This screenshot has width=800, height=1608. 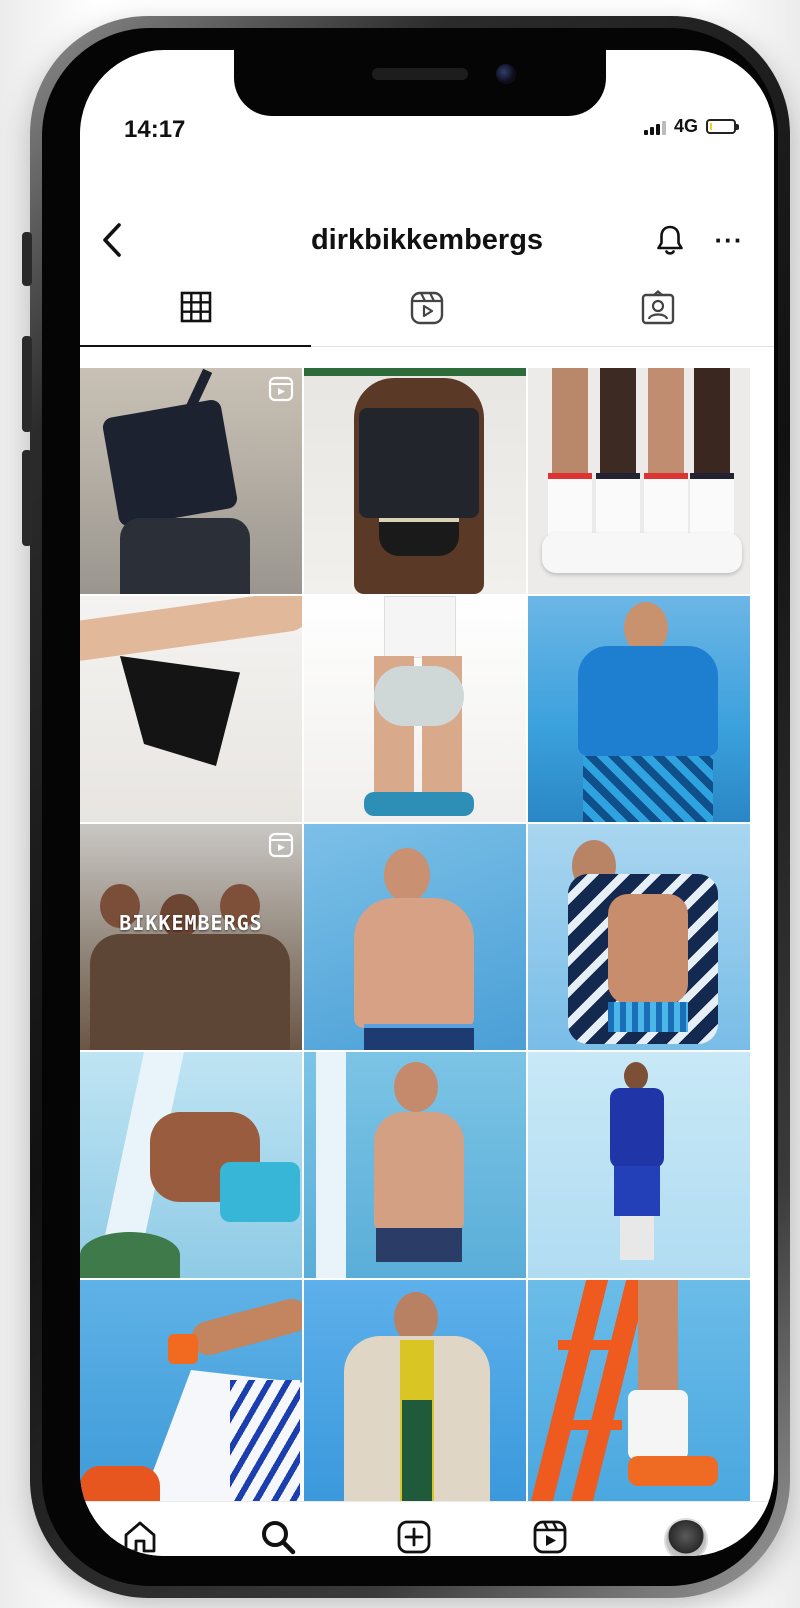 What do you see at coordinates (27, 259) in the screenshot?
I see `mute-switch` at bounding box center [27, 259].